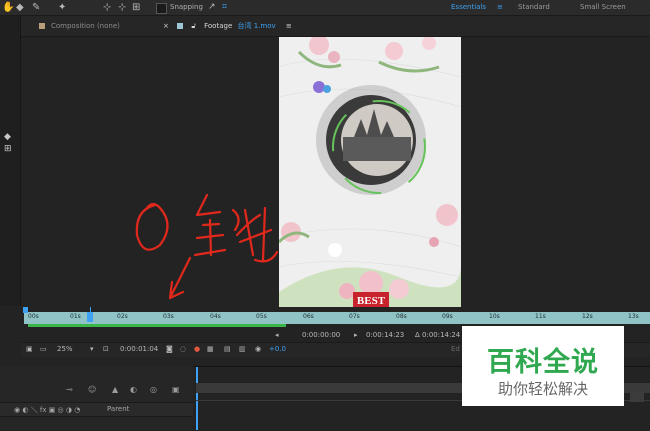 The width and height of the screenshot is (650, 431). What do you see at coordinates (542, 389) in the screenshot?
I see `watermark-subtitle: 助你轻松解决` at bounding box center [542, 389].